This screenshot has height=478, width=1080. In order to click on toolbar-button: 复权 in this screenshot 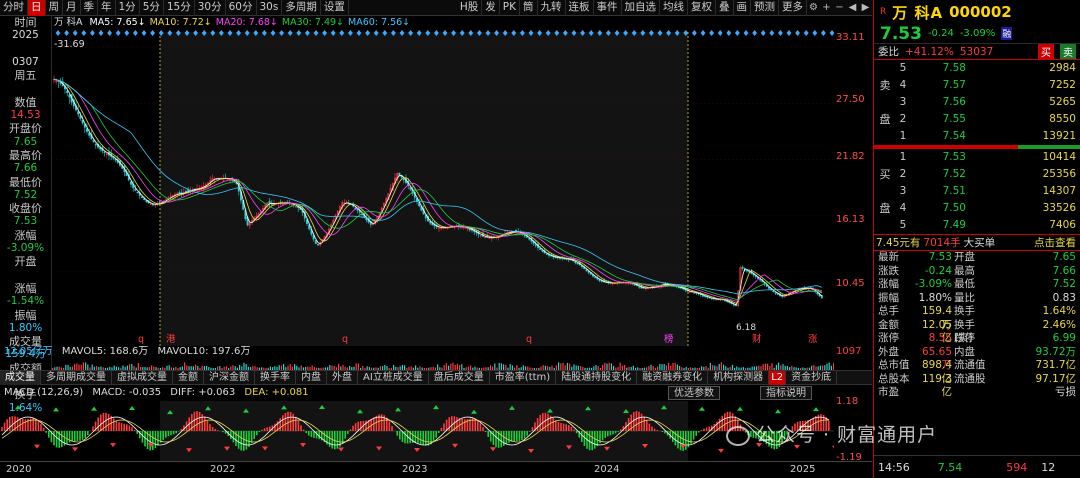, I will do `click(702, 8)`.